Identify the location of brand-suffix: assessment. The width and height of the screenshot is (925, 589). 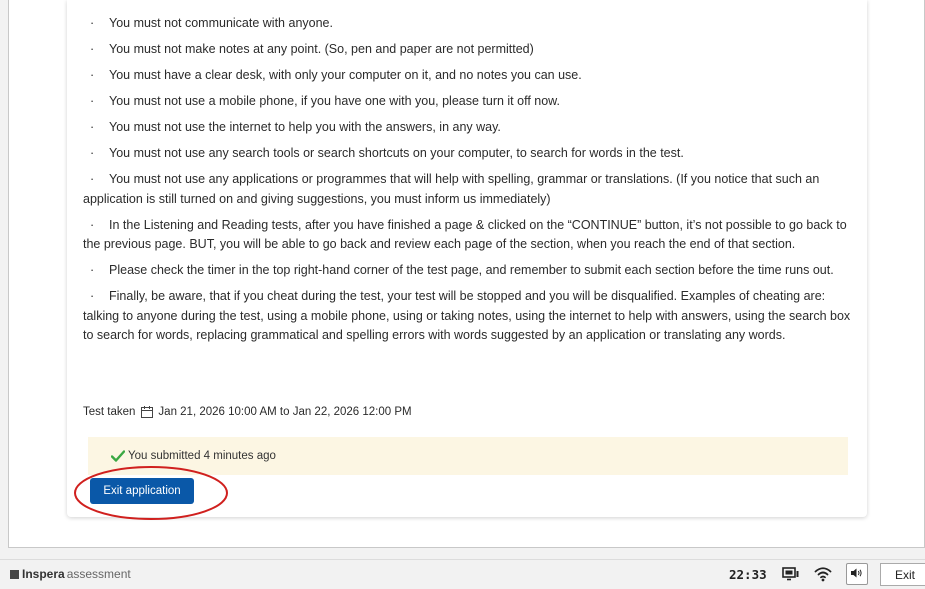
(98, 574).